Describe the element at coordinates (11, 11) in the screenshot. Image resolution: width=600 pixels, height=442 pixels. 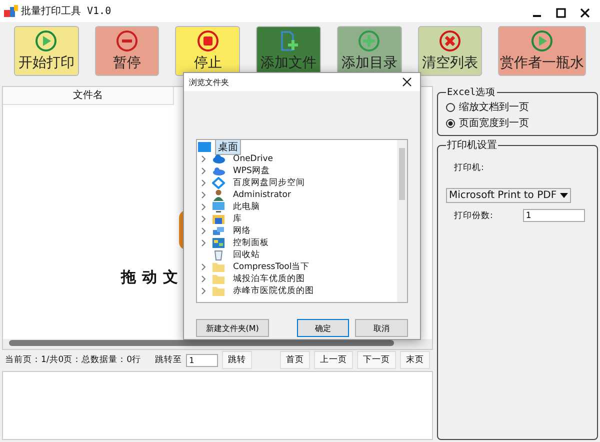
I see `app-icon` at that location.